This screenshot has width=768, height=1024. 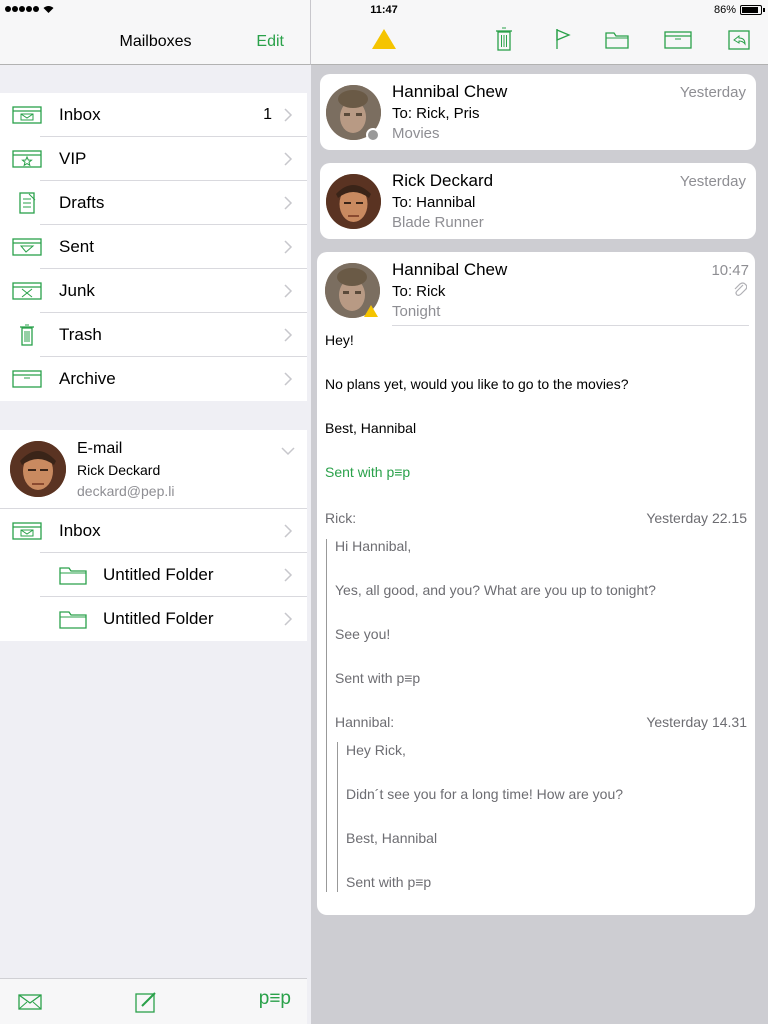 I want to click on quote-line: Sent with p≡p, so click(x=389, y=882).